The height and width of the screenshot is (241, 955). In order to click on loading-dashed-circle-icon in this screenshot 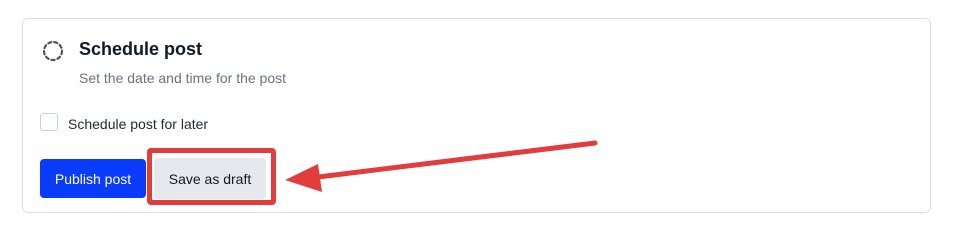, I will do `click(53, 51)`.